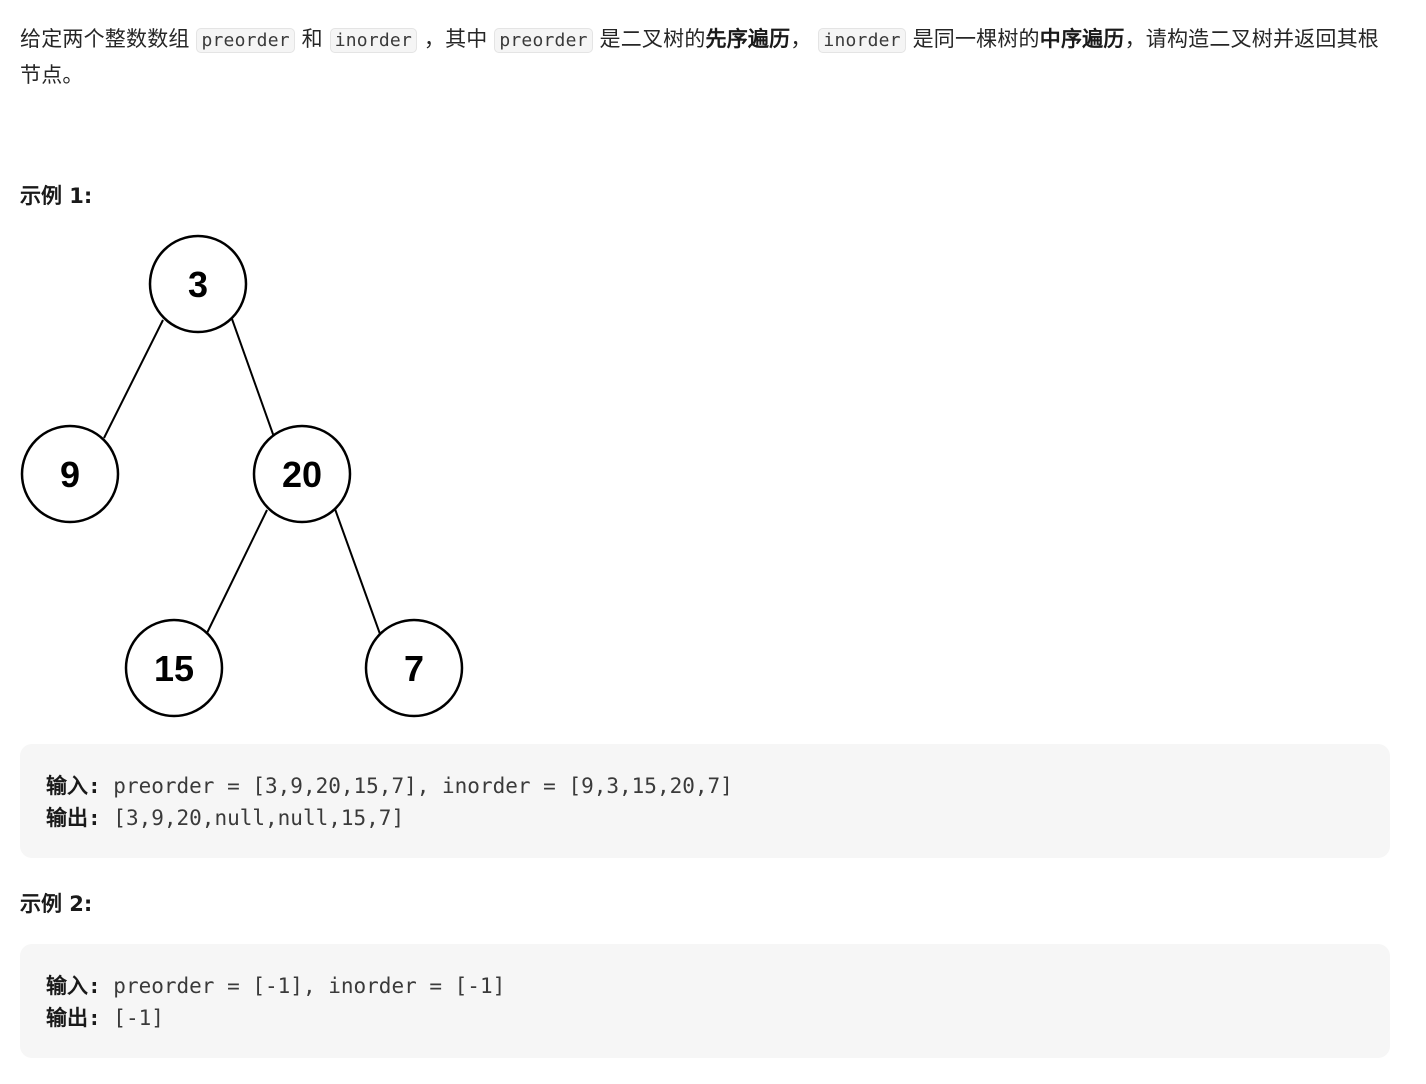 Image resolution: width=1426 pixels, height=1084 pixels. What do you see at coordinates (302, 474) in the screenshot?
I see `tree-node-label: 20` at bounding box center [302, 474].